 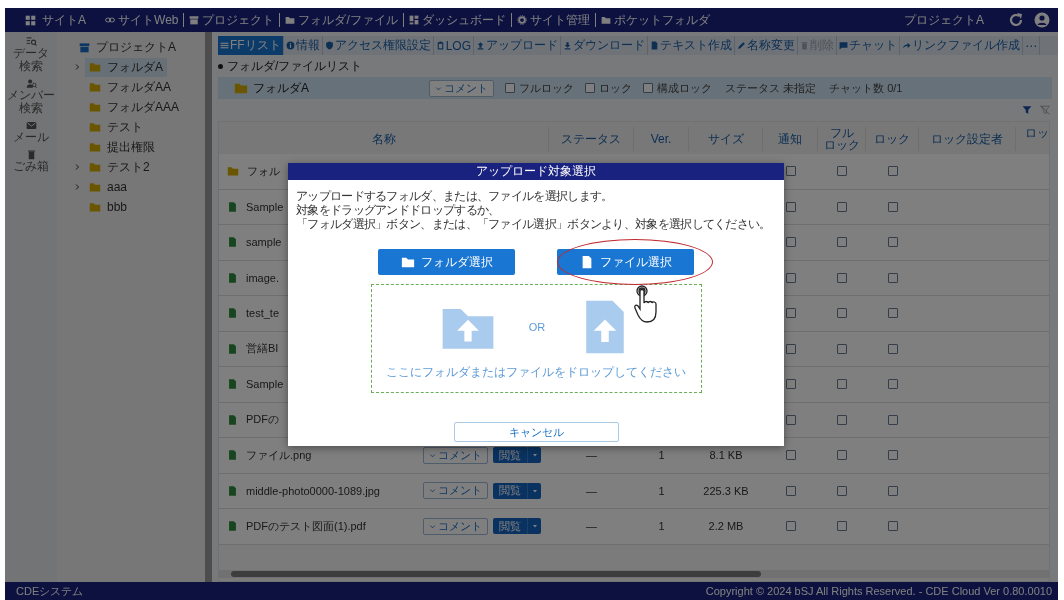 What do you see at coordinates (725, 139) in the screenshot?
I see `column-header: サイズ` at bounding box center [725, 139].